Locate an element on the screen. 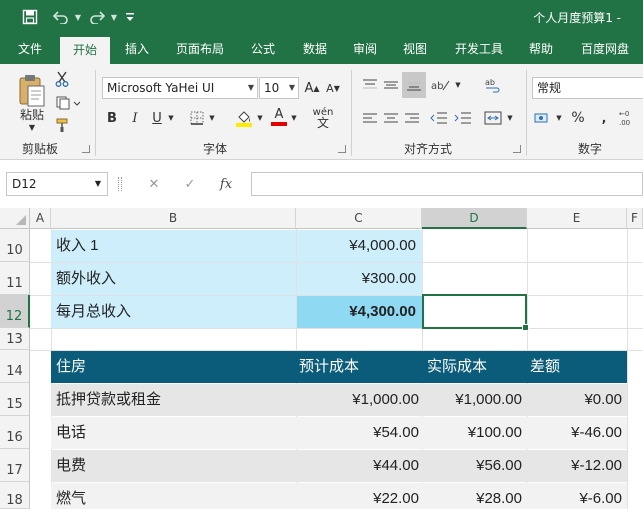 Image resolution: width=643 pixels, height=509 pixels. actual-cost-cell: ¥100.00 is located at coordinates (474, 433).